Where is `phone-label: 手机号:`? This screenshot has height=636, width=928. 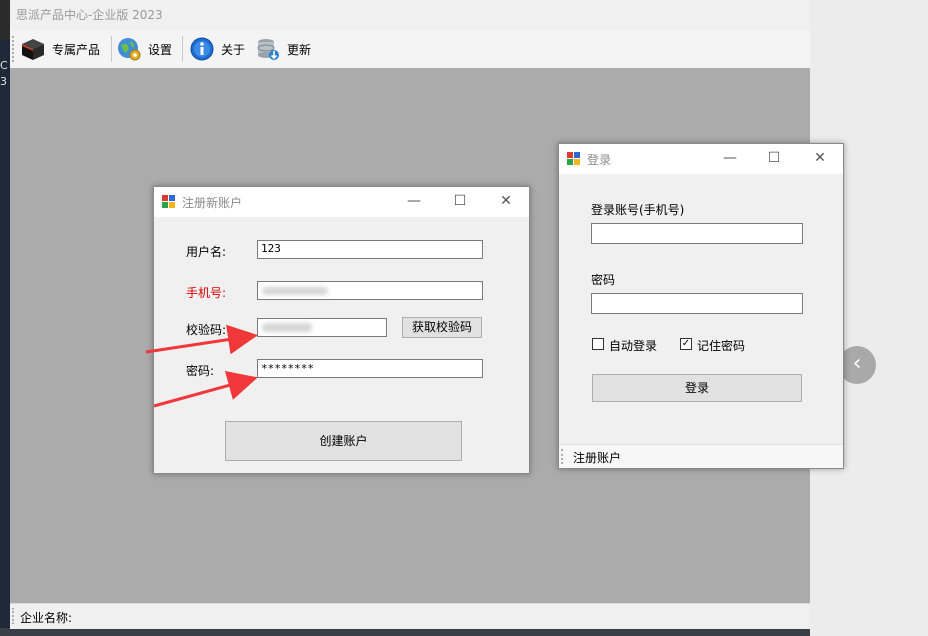
phone-label: 手机号: is located at coordinates (206, 293).